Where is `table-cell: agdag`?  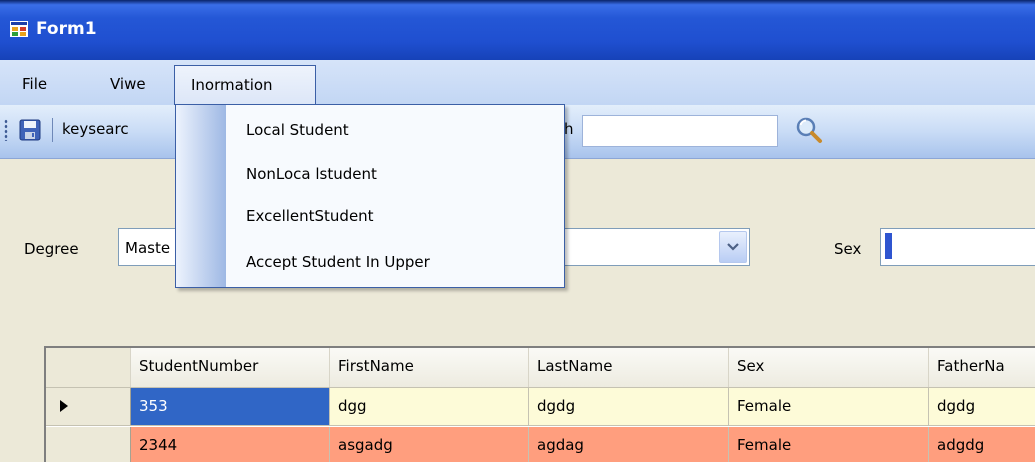
table-cell: agdag is located at coordinates (629, 444).